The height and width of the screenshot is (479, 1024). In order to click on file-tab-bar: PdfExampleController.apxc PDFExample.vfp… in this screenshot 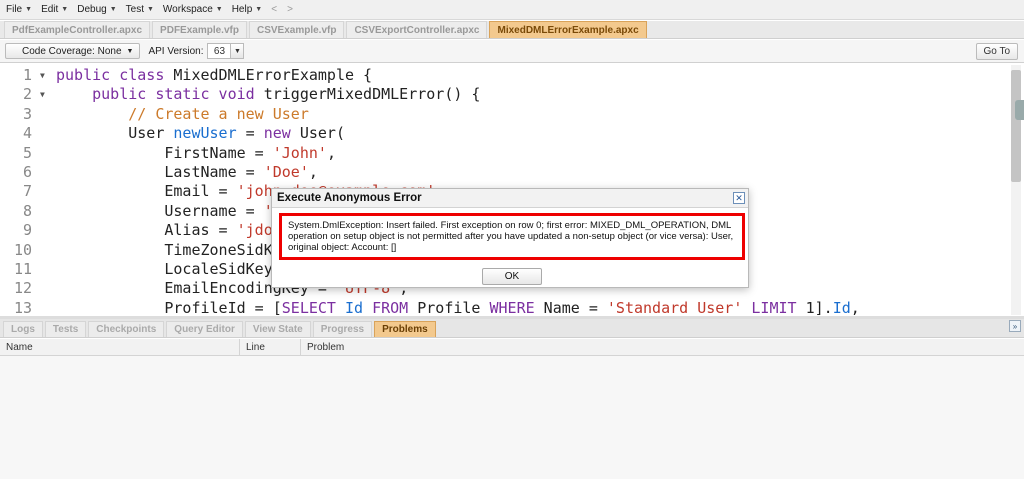, I will do `click(512, 30)`.